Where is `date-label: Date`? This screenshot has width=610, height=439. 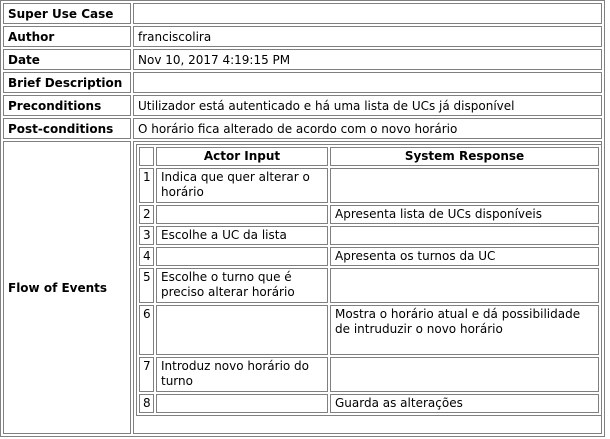 date-label: Date is located at coordinates (67, 59).